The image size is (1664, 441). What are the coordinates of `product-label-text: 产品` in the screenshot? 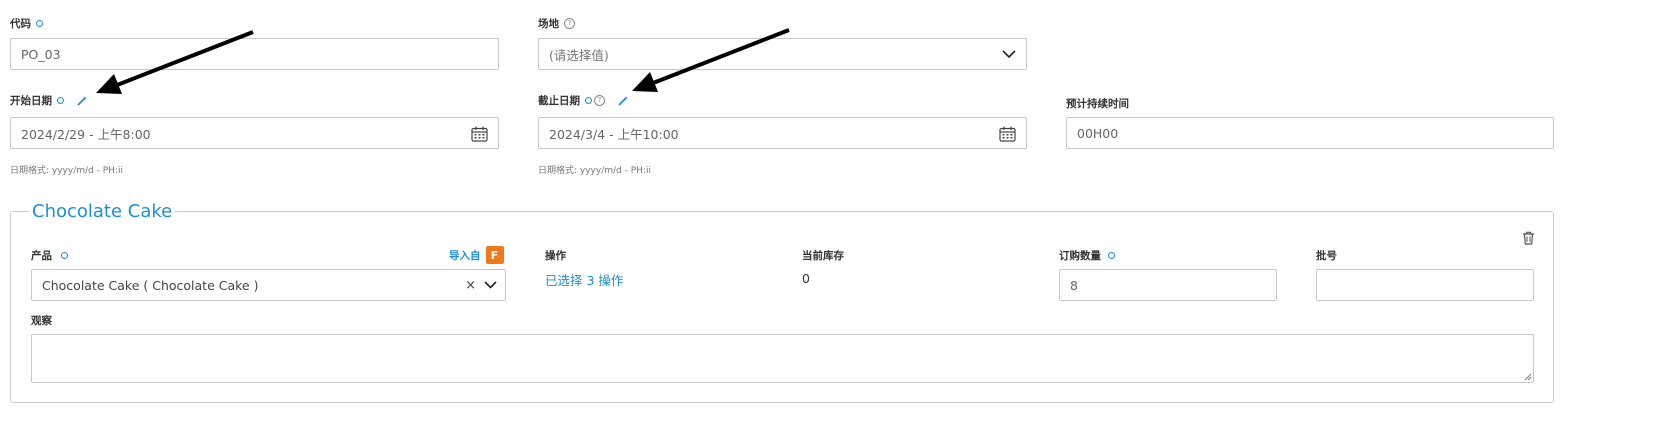 It's located at (41, 256).